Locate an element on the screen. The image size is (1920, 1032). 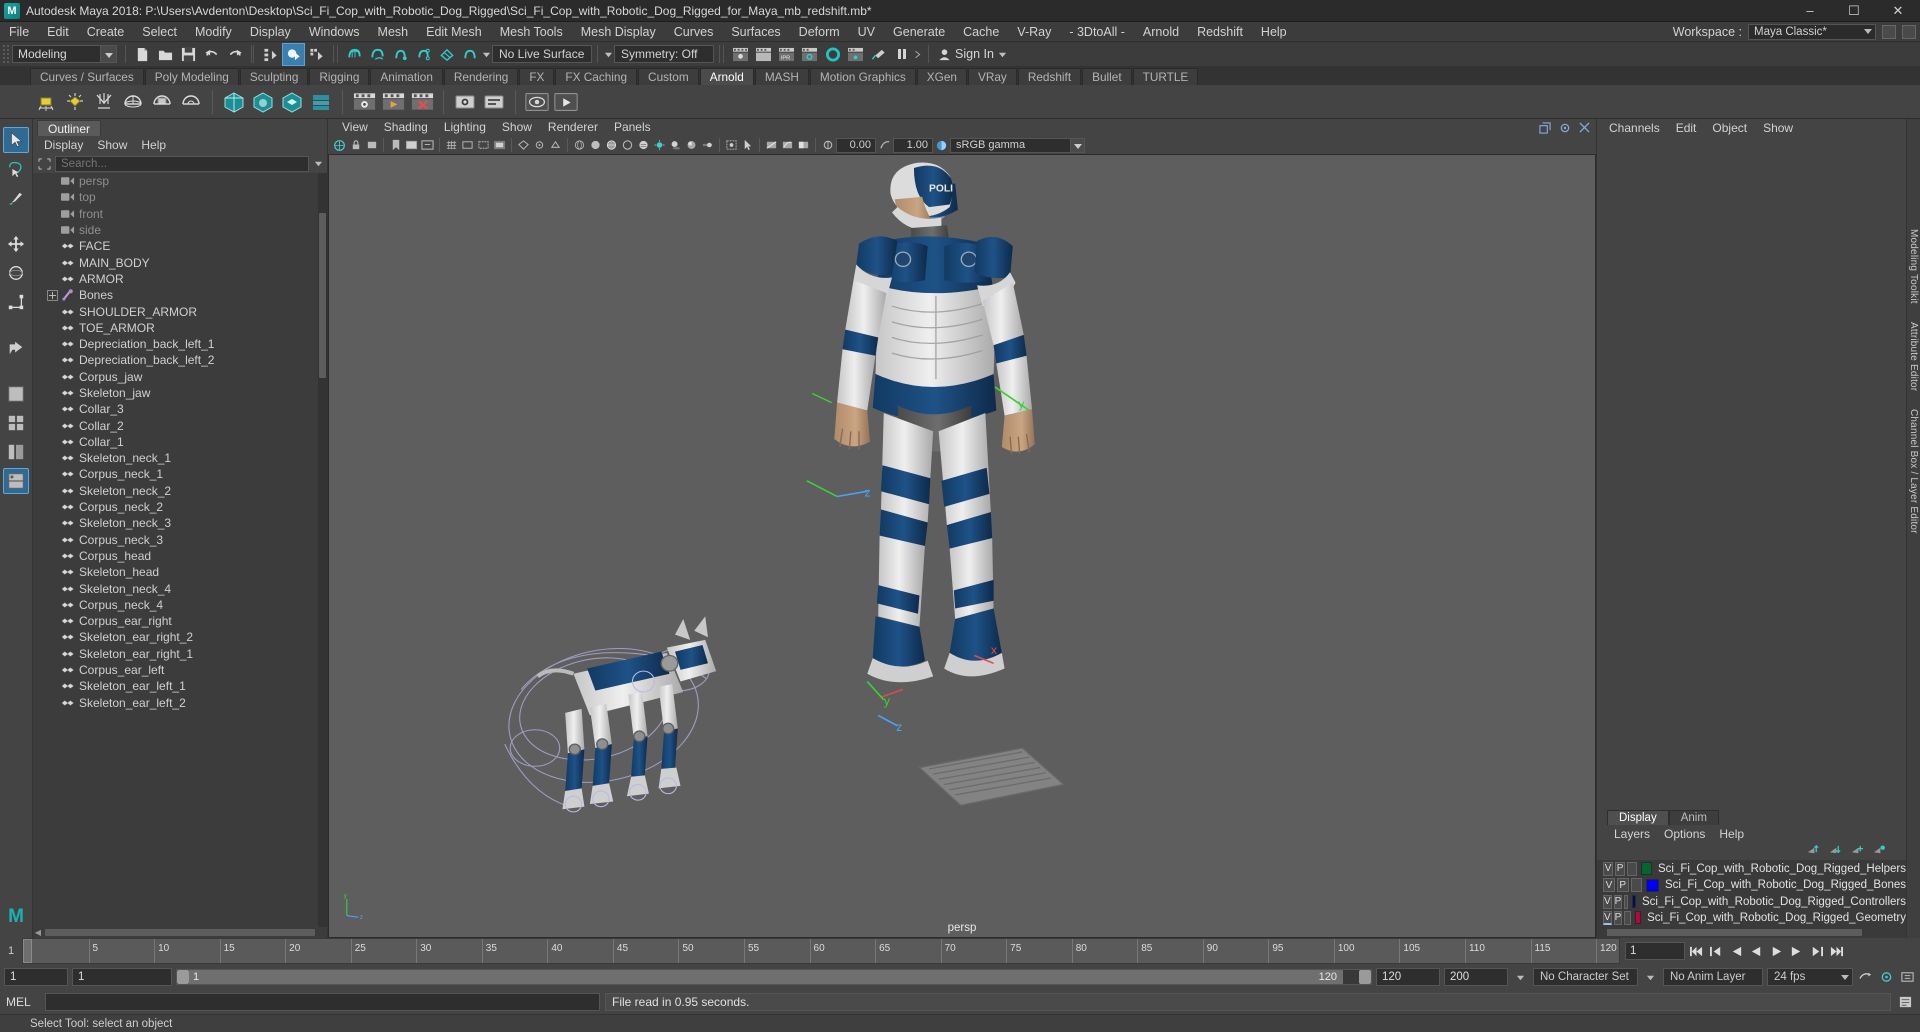
time-slider-cursor is located at coordinates (27, 951).